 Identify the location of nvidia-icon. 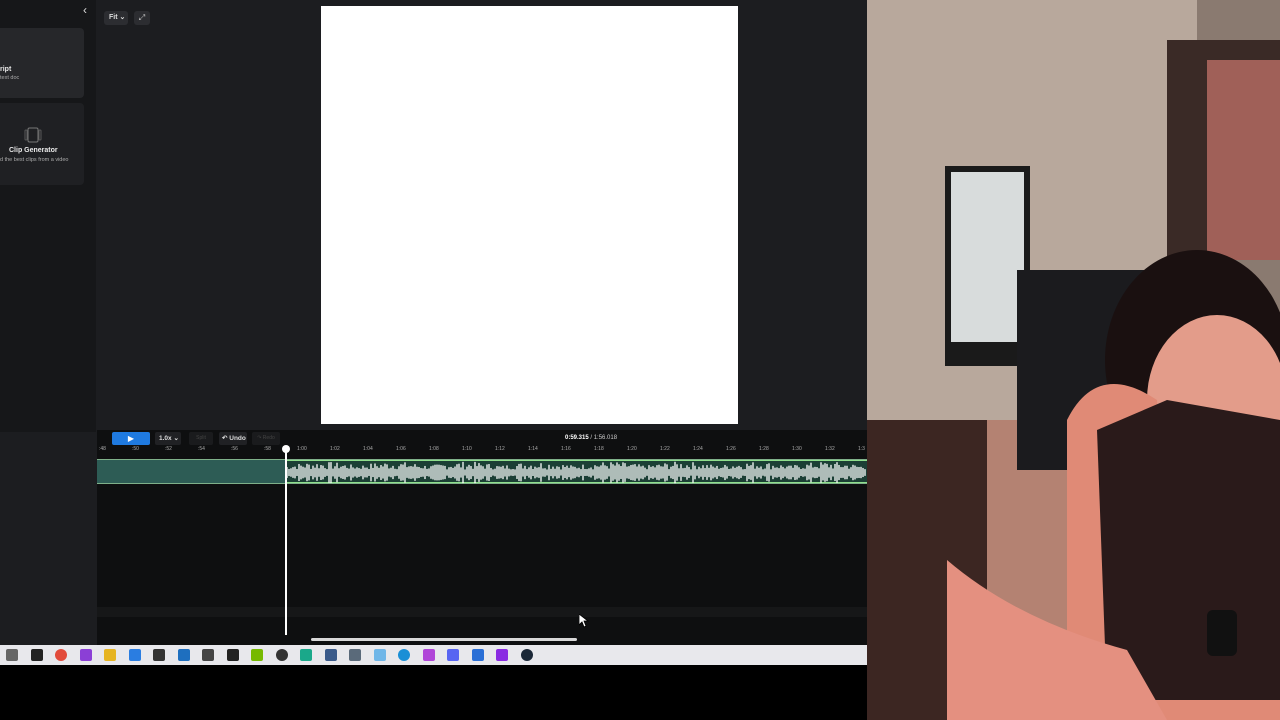
(257, 655).